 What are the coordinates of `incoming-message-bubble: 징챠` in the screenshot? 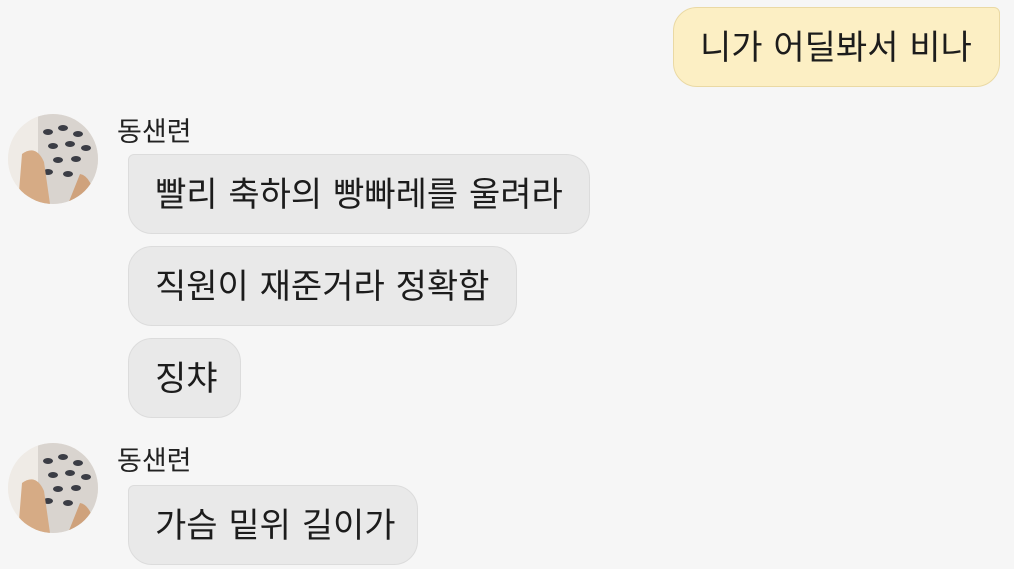 It's located at (184, 378).